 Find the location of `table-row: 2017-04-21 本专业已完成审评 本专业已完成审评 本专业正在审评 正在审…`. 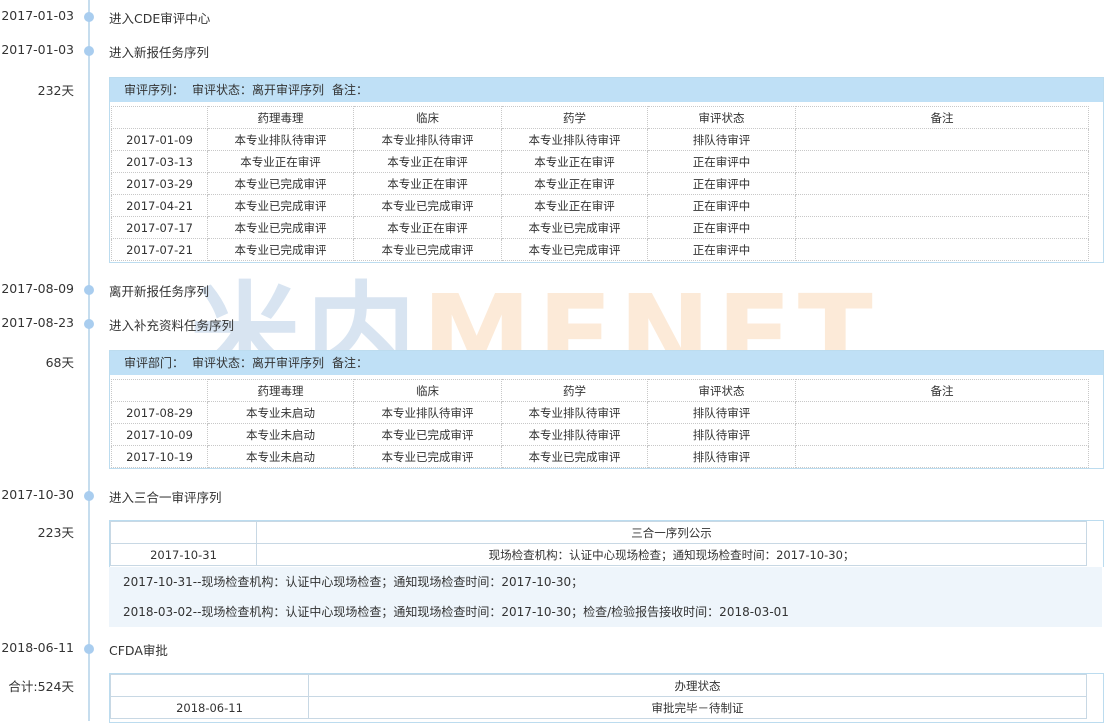

table-row: 2017-04-21 本专业已完成审评 本专业已完成审评 本专业正在审评 正在审… is located at coordinates (600, 205).